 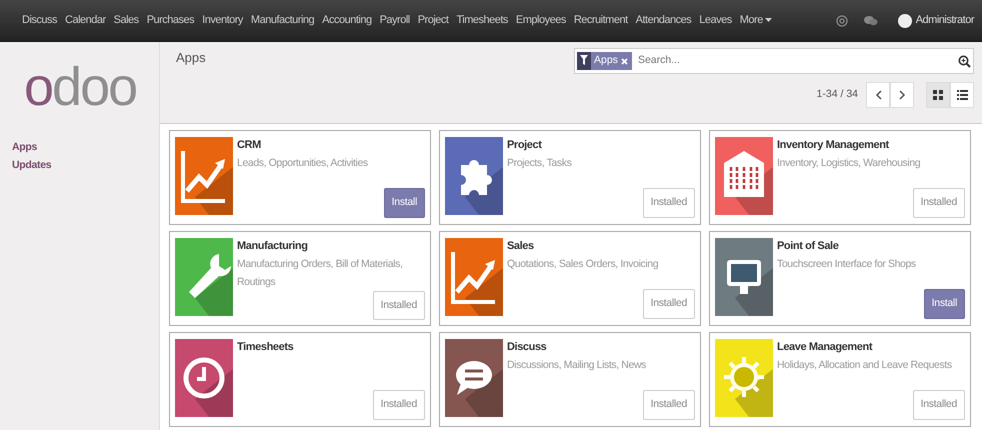 What do you see at coordinates (222, 20) in the screenshot?
I see `menu-link: Inventory` at bounding box center [222, 20].